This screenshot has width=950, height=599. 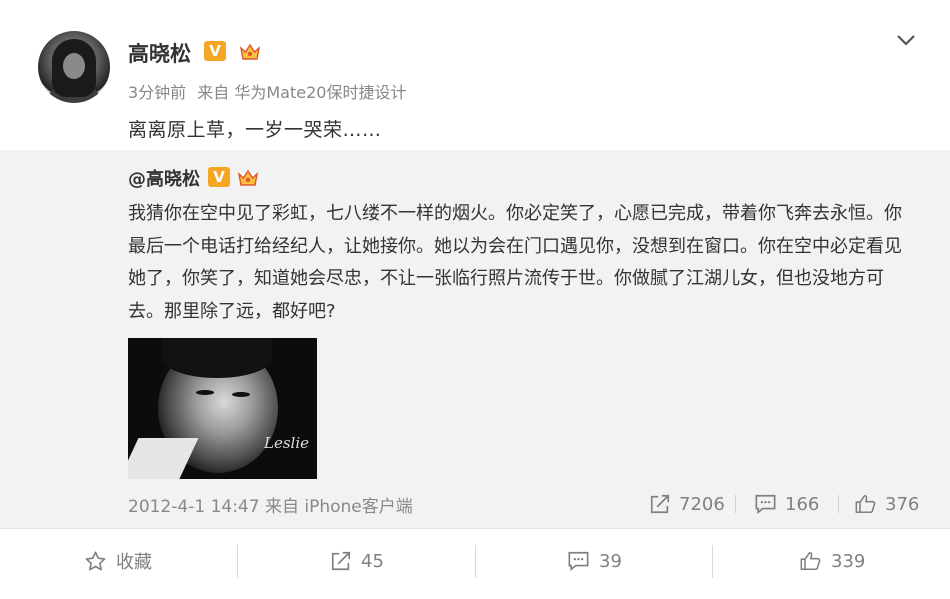 What do you see at coordinates (194, 507) in the screenshot?
I see `quoted-timestamp: 2012-4-1 14:47` at bounding box center [194, 507].